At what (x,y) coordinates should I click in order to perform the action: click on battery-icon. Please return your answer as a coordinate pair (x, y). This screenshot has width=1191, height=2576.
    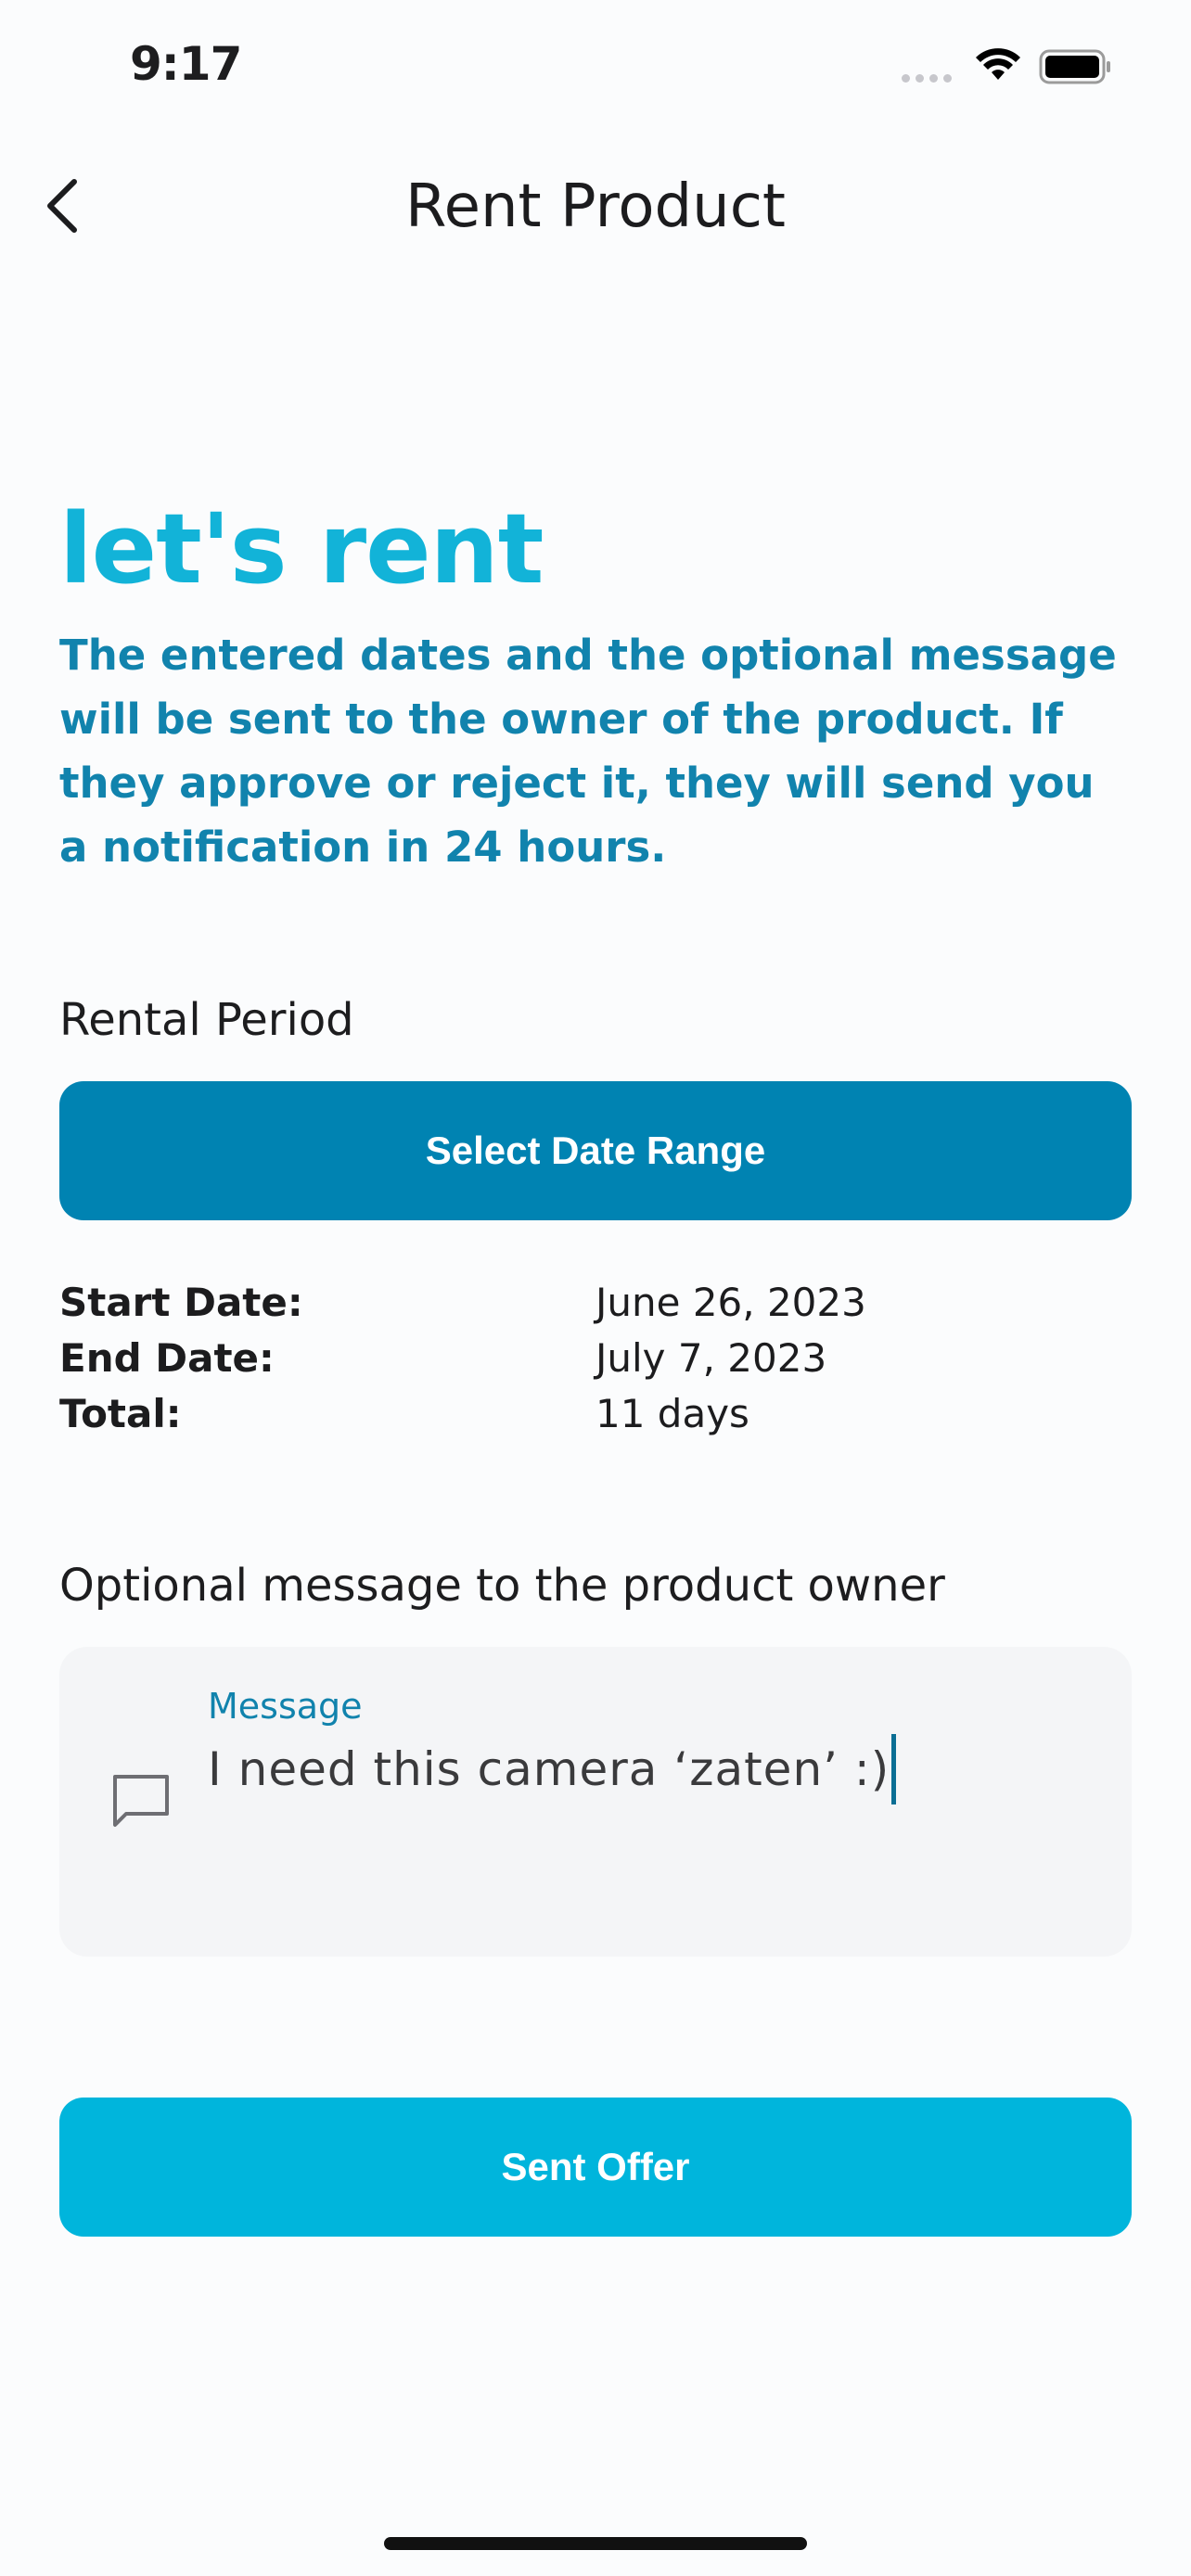
    Looking at the image, I should click on (1076, 68).